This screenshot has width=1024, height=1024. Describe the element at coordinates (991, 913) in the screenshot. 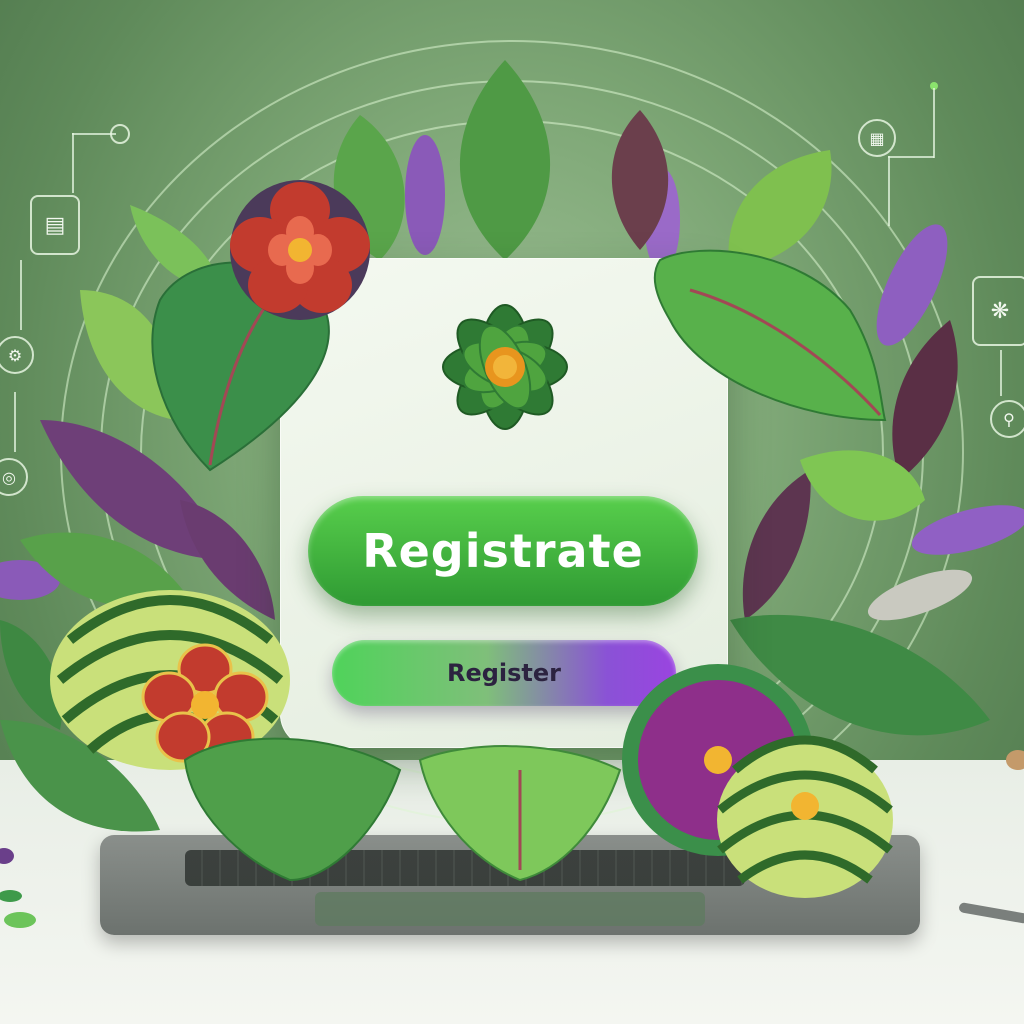

I see `desk-pen` at that location.